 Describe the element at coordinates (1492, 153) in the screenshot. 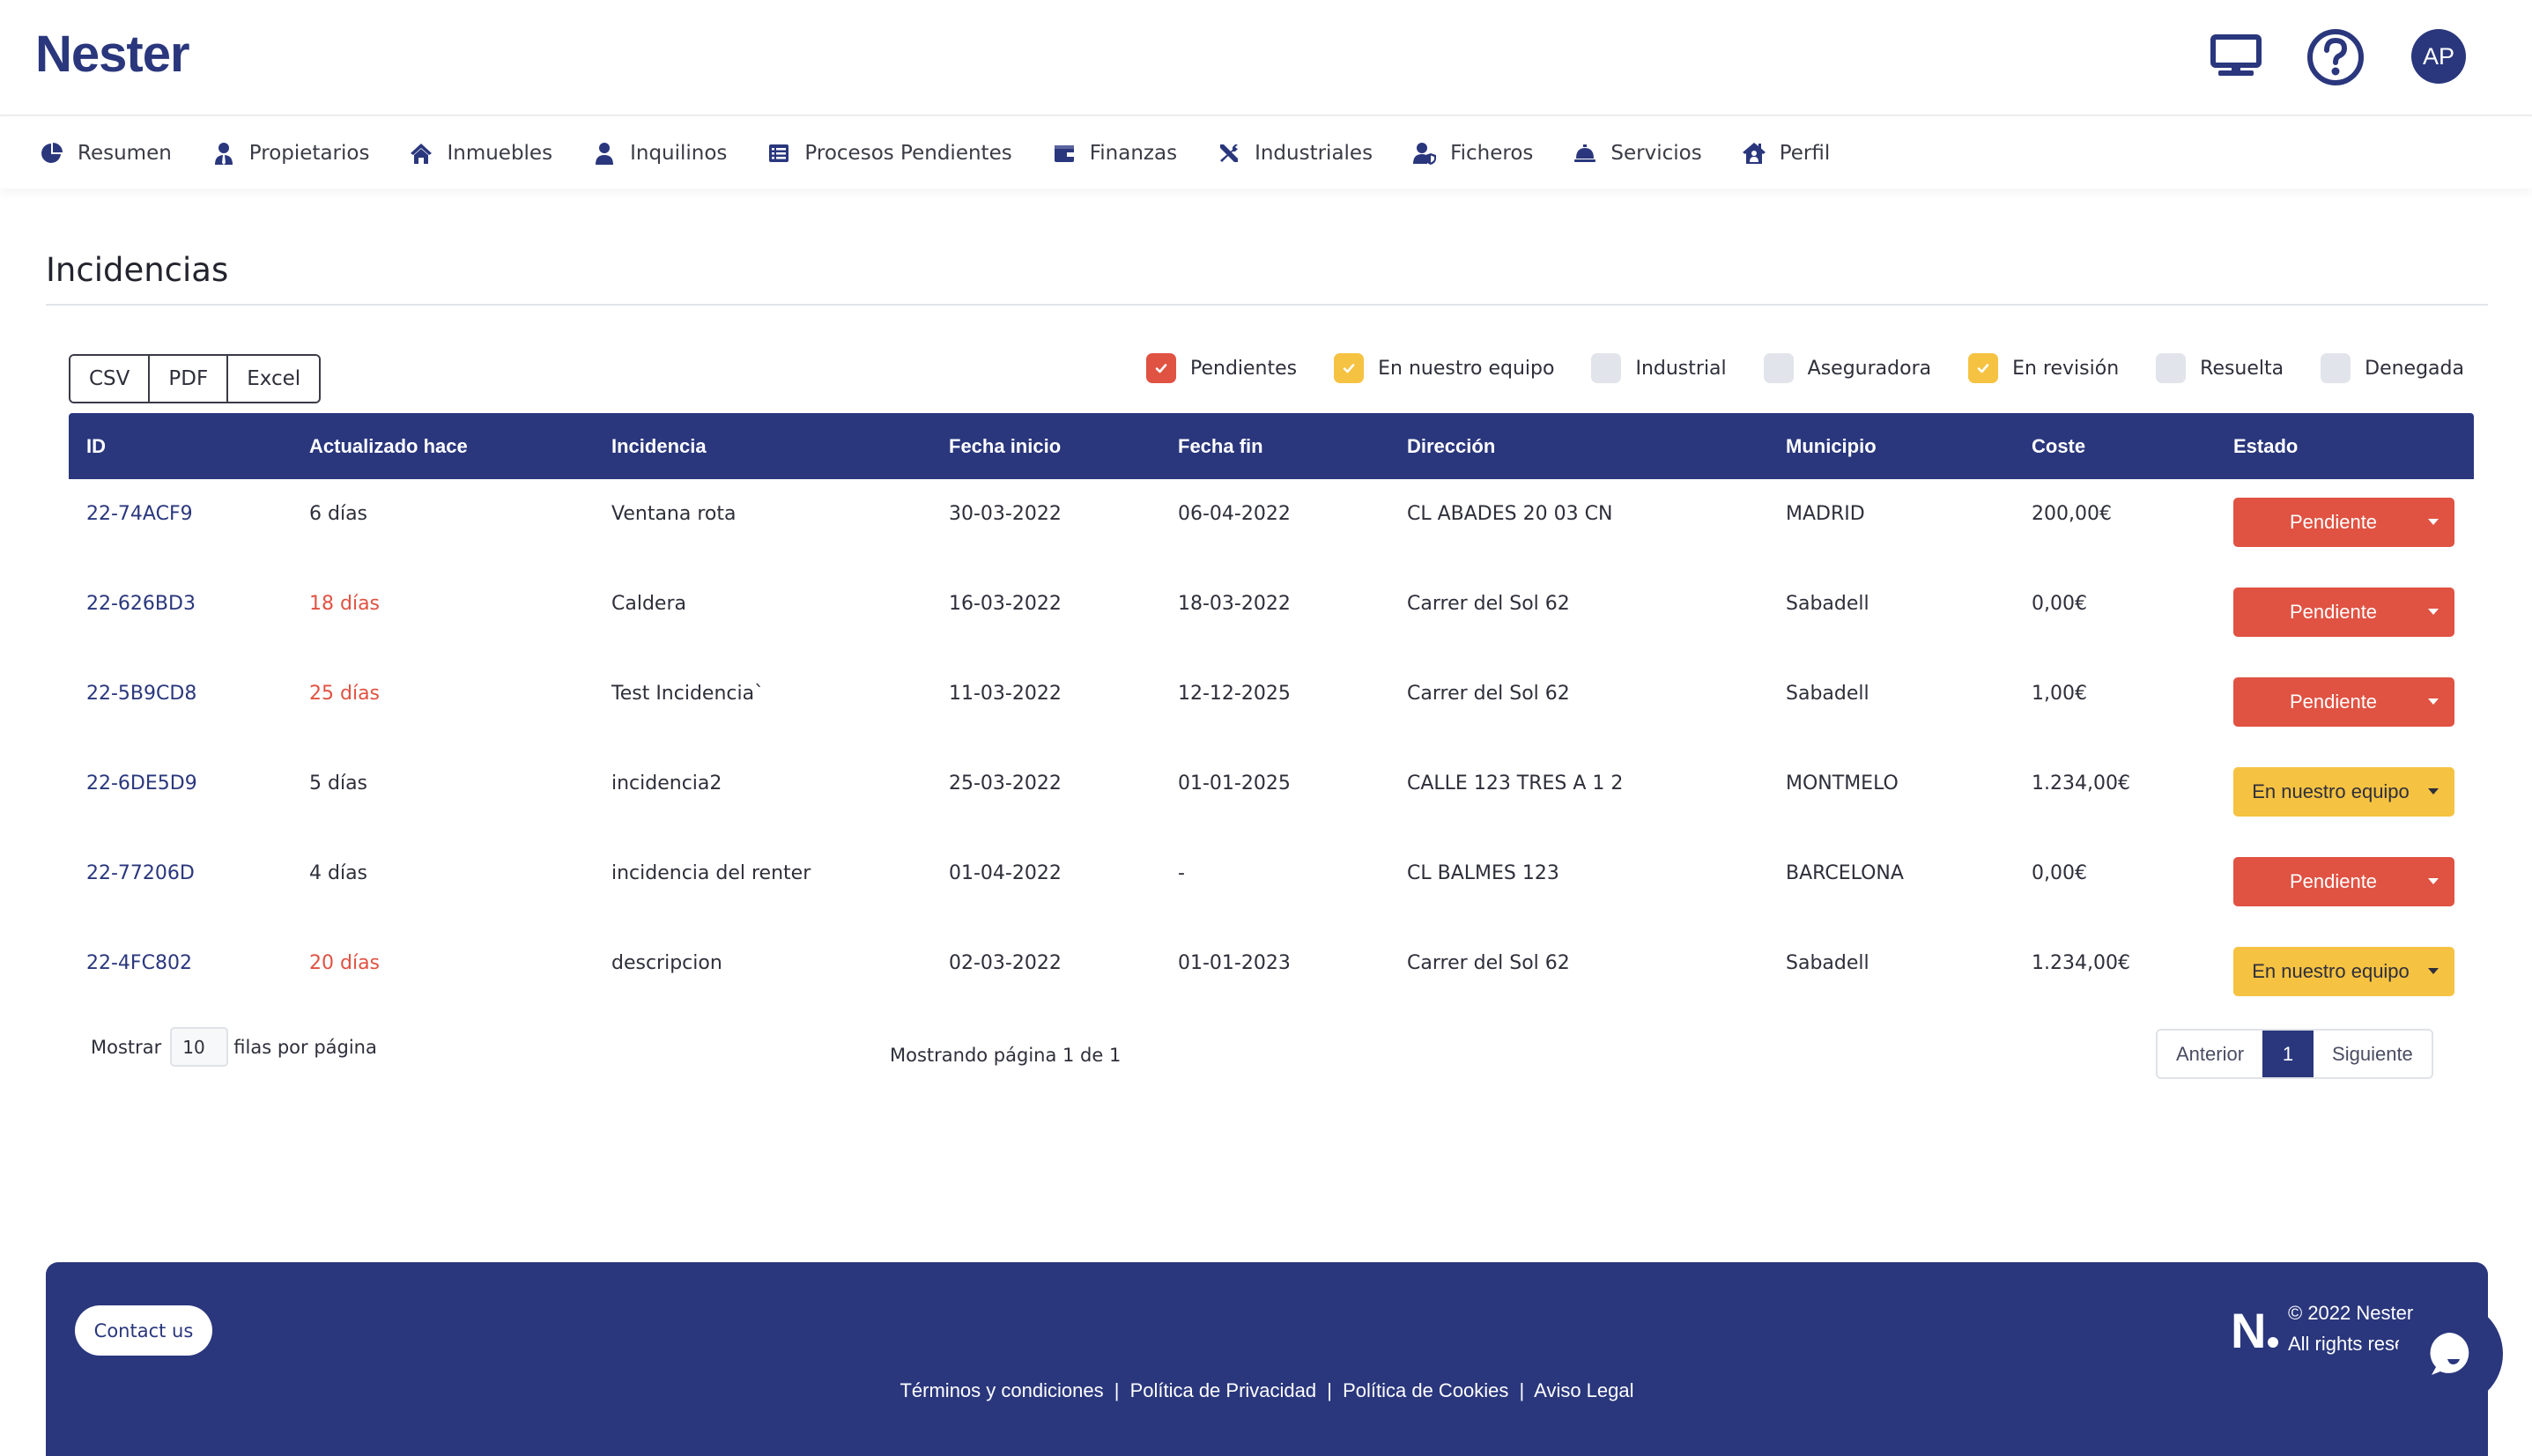

I see `nav-label: Ficheros` at that location.